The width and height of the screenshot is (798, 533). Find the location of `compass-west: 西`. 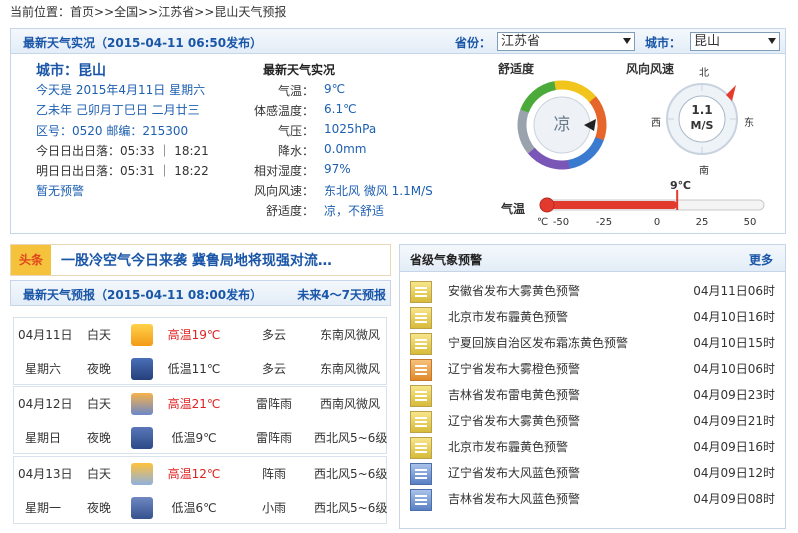

compass-west: 西 is located at coordinates (656, 123).